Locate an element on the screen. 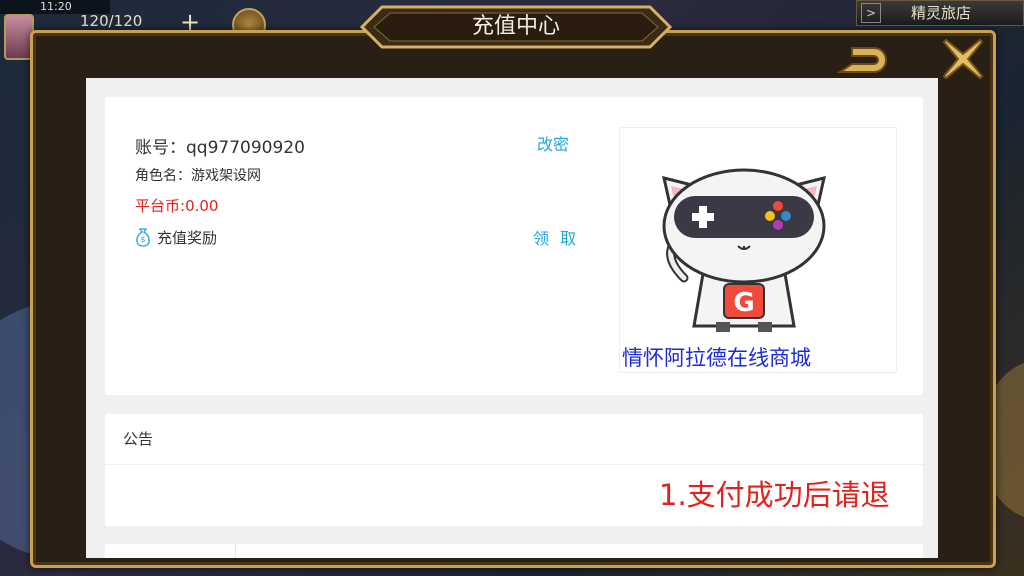 The height and width of the screenshot is (576, 1024). account-row: 账号：qq977090920 is located at coordinates (220, 145).